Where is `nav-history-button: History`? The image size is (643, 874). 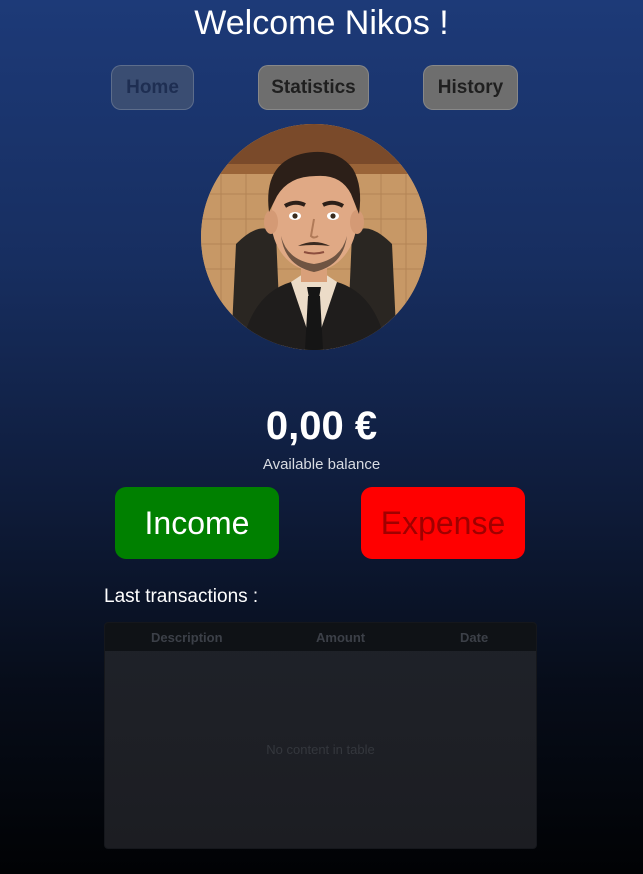
nav-history-button: History is located at coordinates (470, 87).